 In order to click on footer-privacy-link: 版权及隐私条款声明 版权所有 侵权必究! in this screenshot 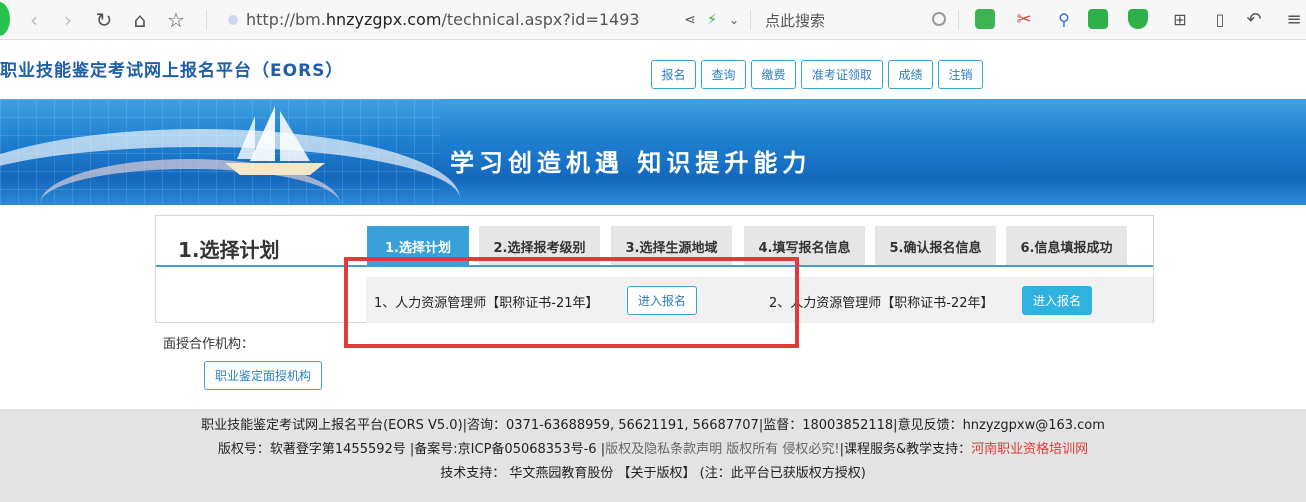, I will do `click(722, 449)`.